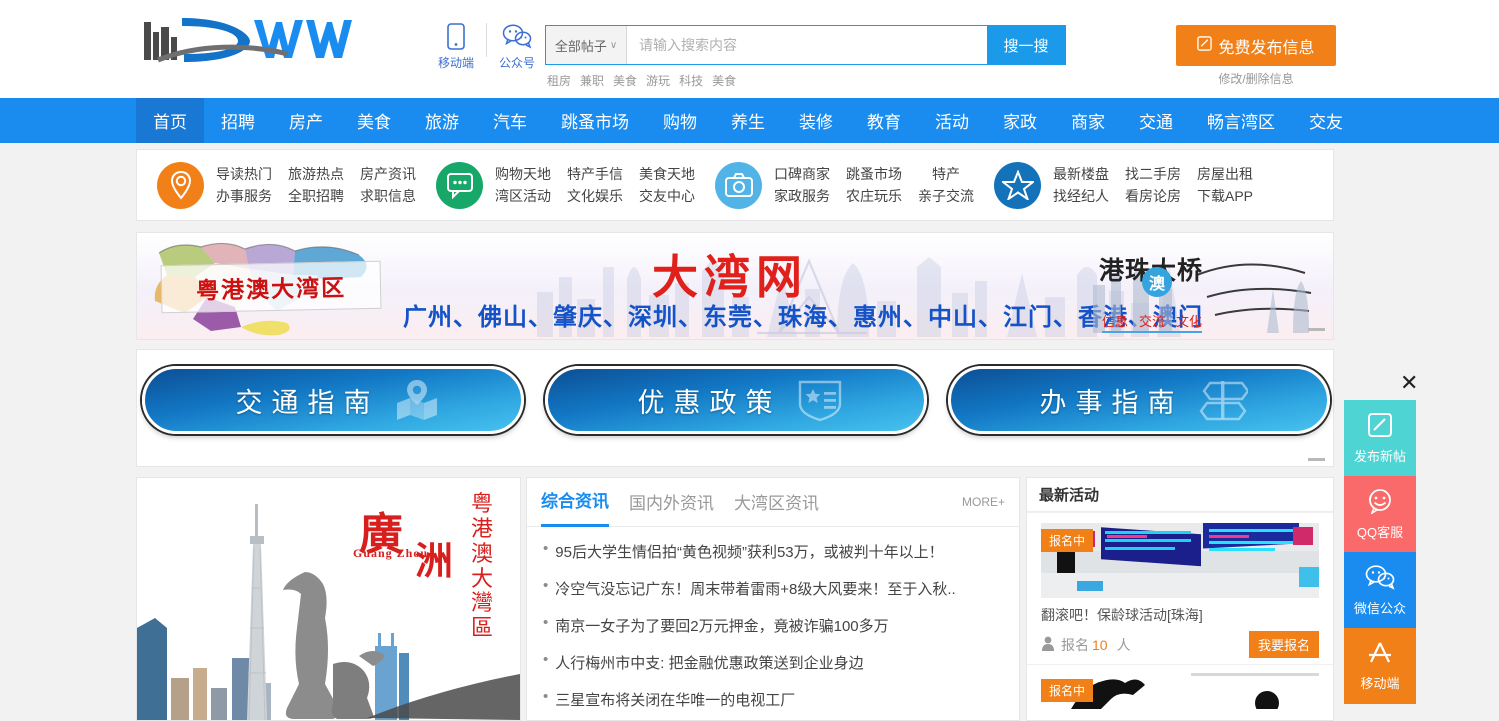  Describe the element at coordinates (1283, 644) in the screenshot. I see `activity-join-button: 我要报名` at that location.